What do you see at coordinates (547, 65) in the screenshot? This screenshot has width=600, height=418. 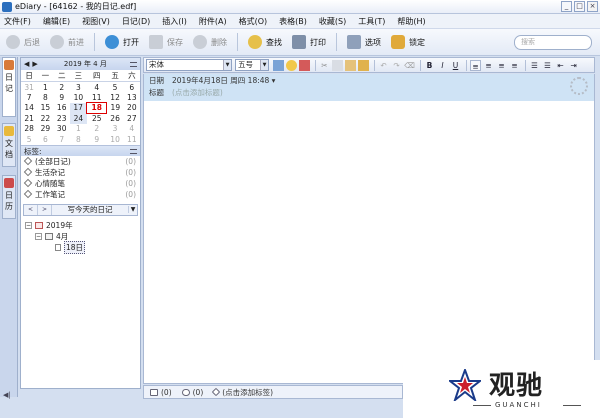 I see `numbered-list-icon: ☰` at bounding box center [547, 65].